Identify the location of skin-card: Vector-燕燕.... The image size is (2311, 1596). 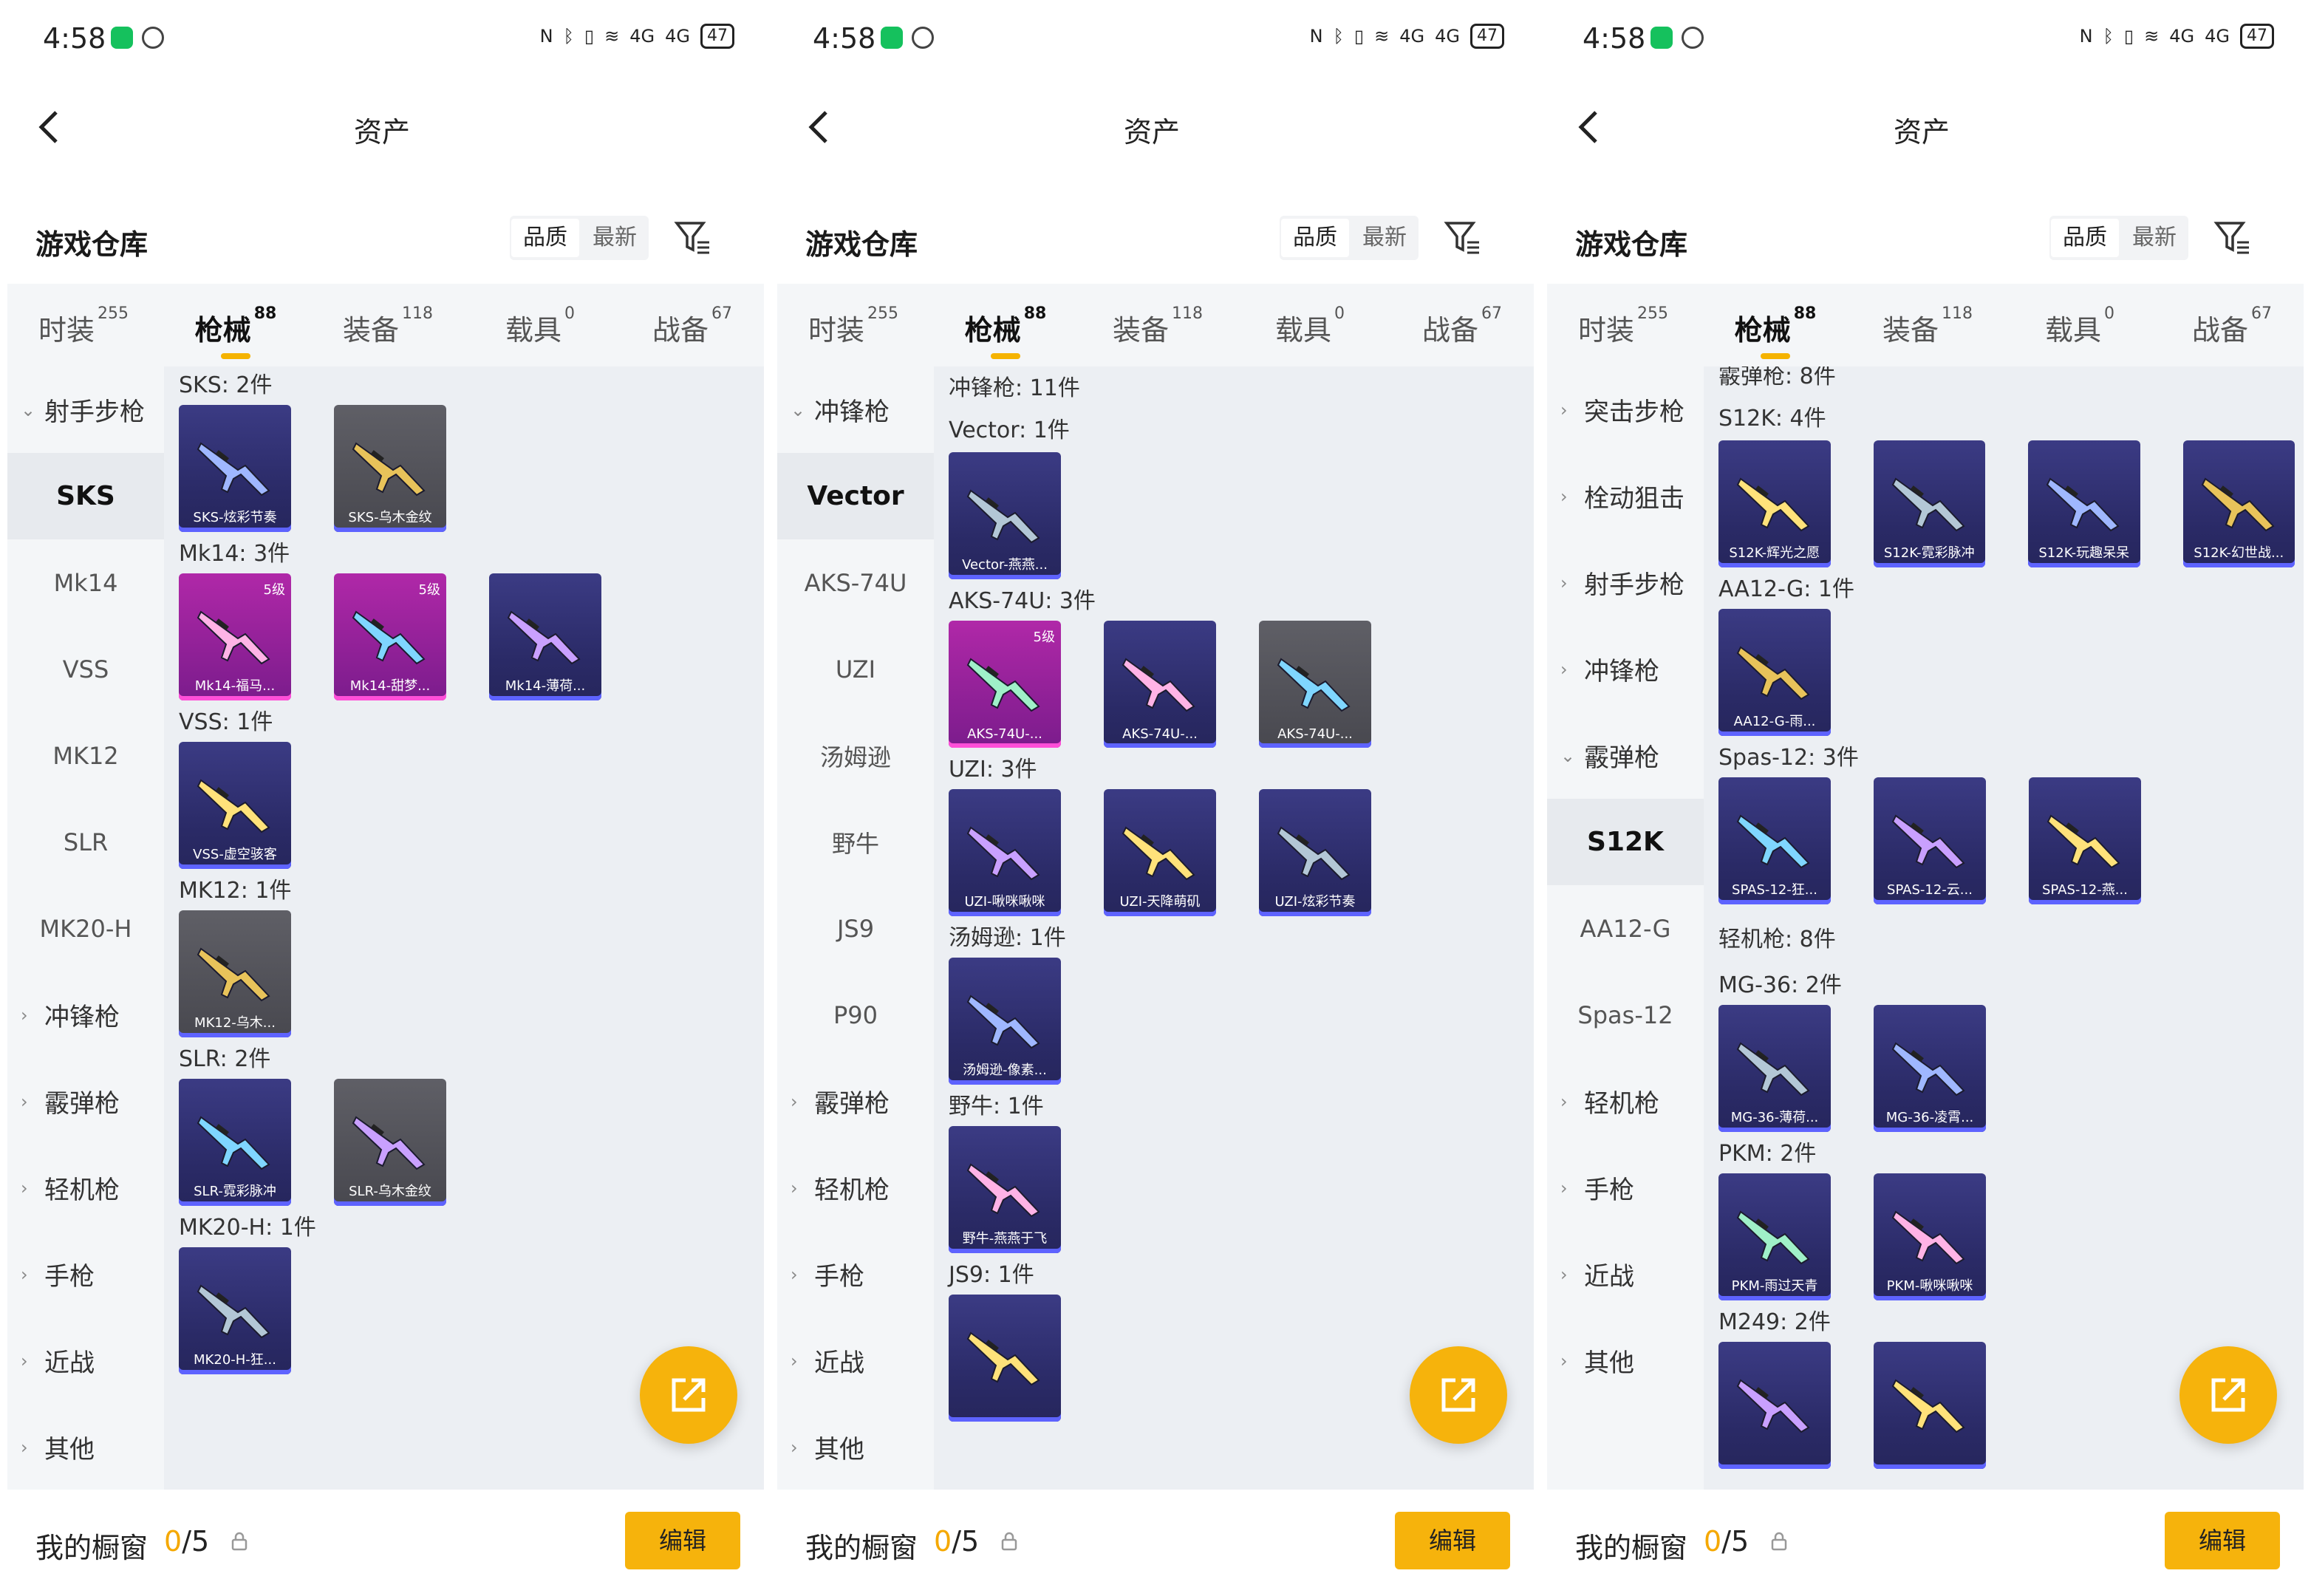
(1005, 515).